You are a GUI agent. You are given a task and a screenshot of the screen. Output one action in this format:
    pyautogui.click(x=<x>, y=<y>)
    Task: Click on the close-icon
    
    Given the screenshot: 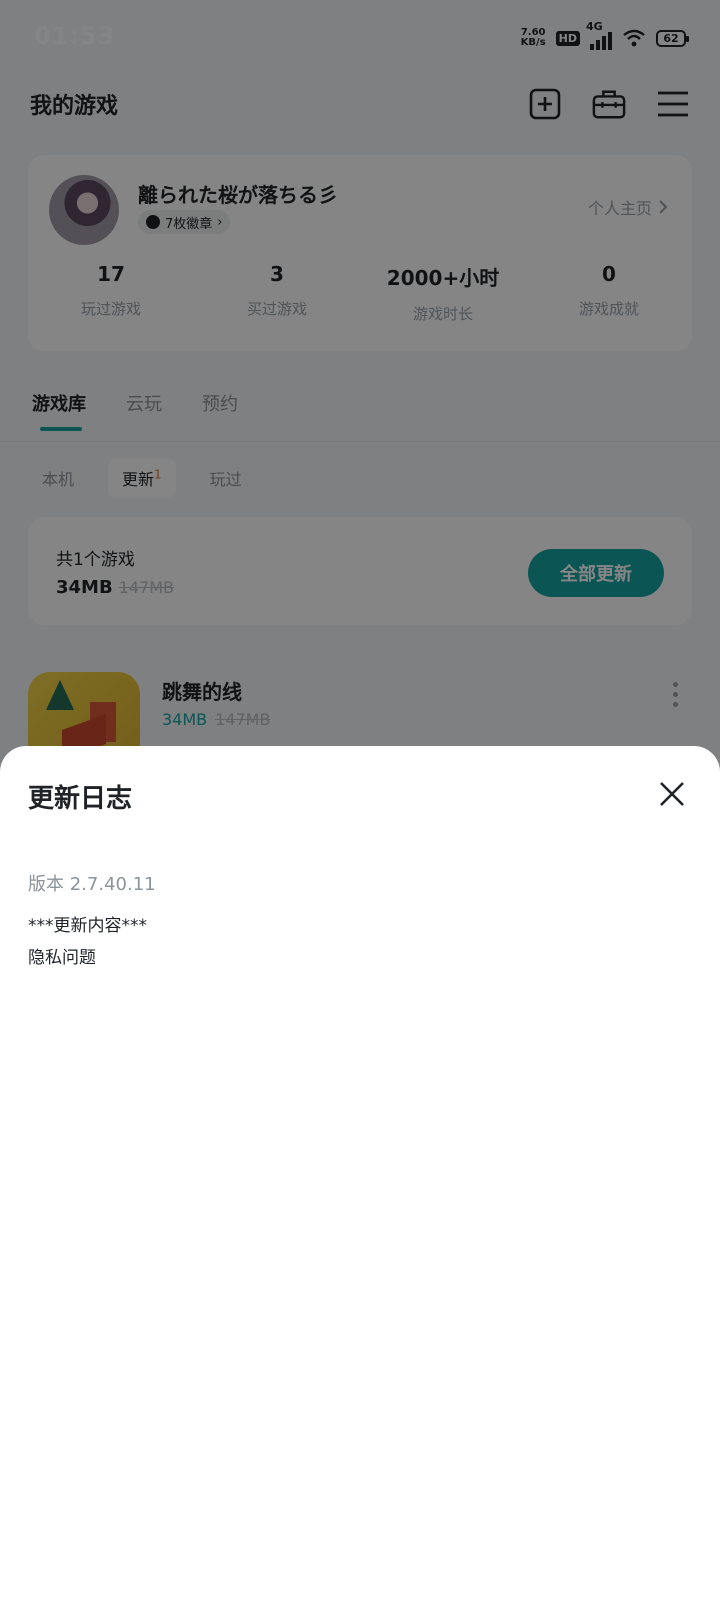 What is the action you would take?
    pyautogui.click(x=672, y=794)
    